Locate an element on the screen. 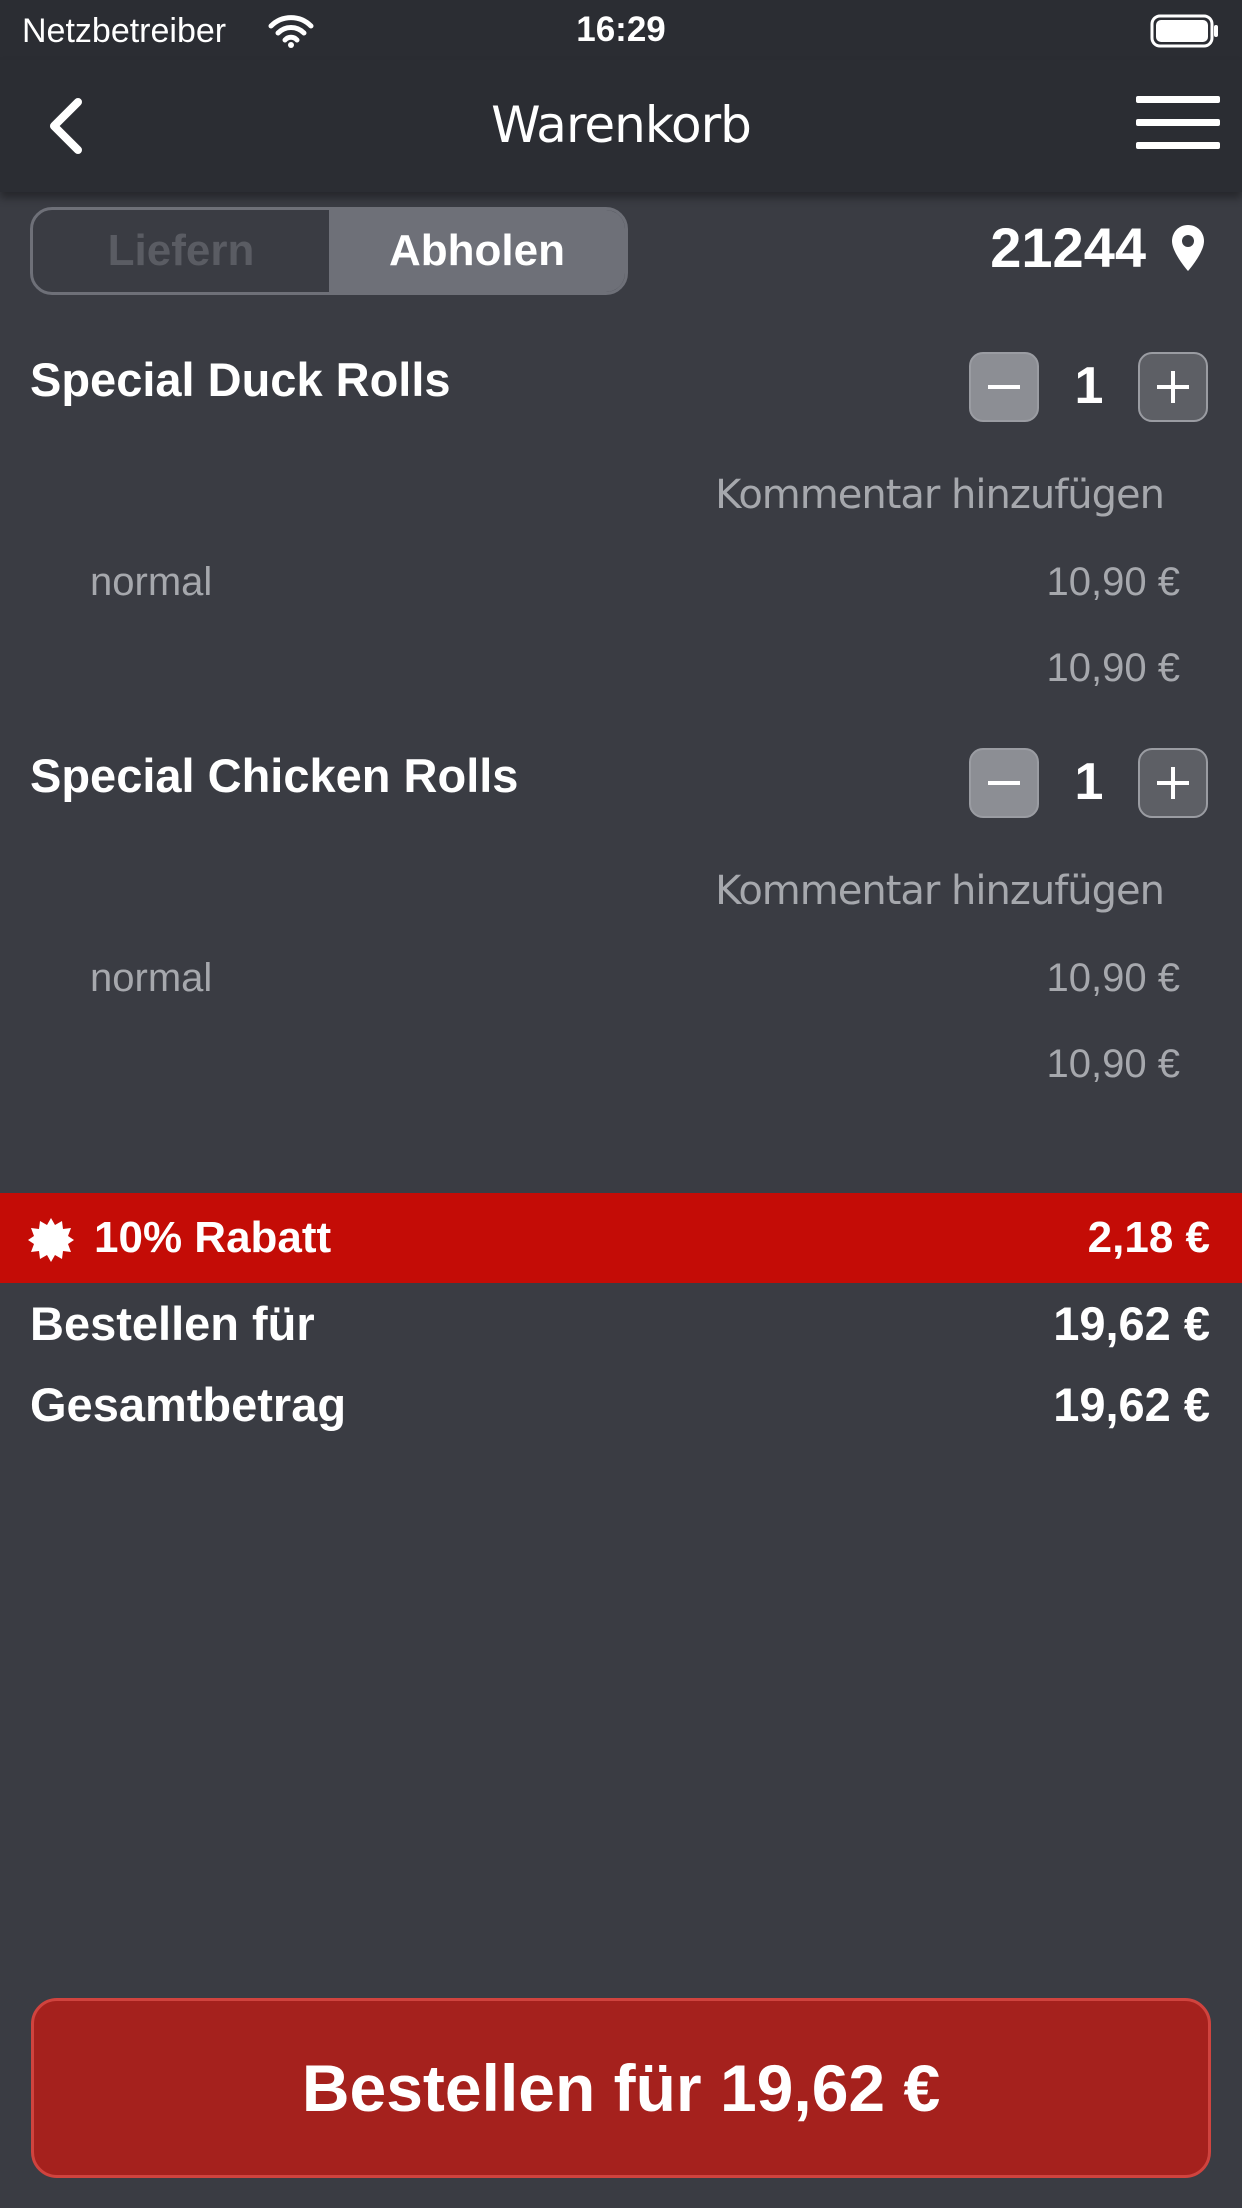 This screenshot has height=2208, width=1242. total-label: Gesamtbetrag is located at coordinates (188, 1404).